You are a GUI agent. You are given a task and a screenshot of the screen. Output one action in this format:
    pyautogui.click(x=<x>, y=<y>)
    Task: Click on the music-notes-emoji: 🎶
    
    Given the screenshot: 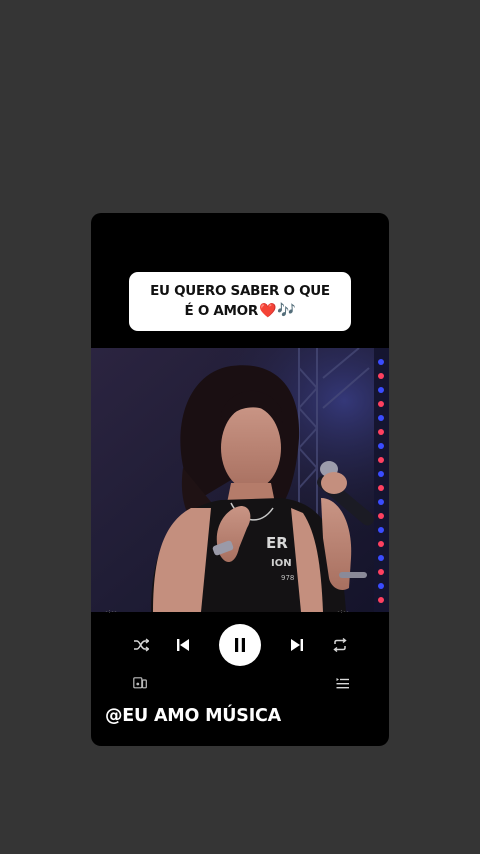 What is the action you would take?
    pyautogui.click(x=286, y=310)
    